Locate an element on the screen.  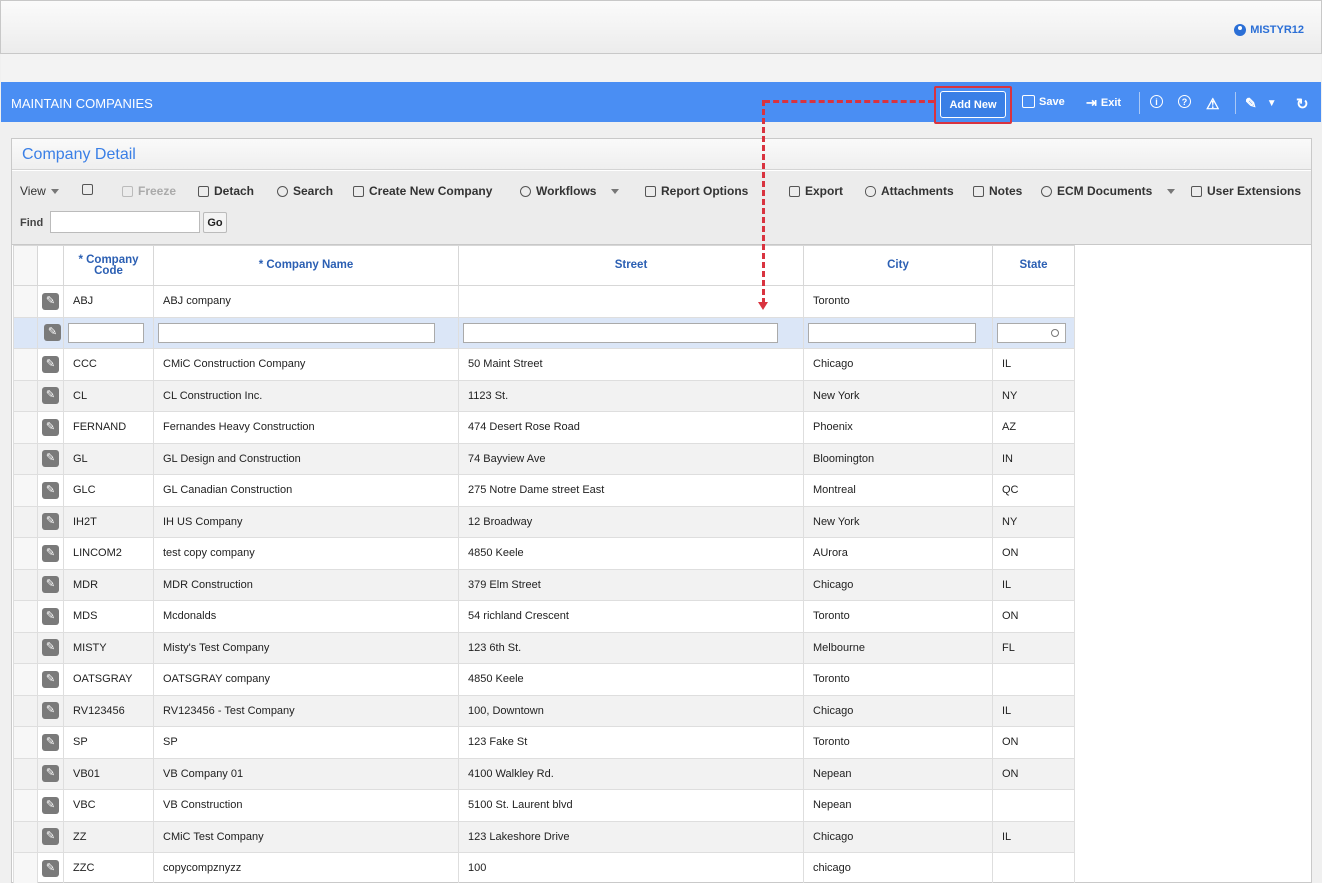
cell-street: 123 Fake St is located at coordinates (631, 742).